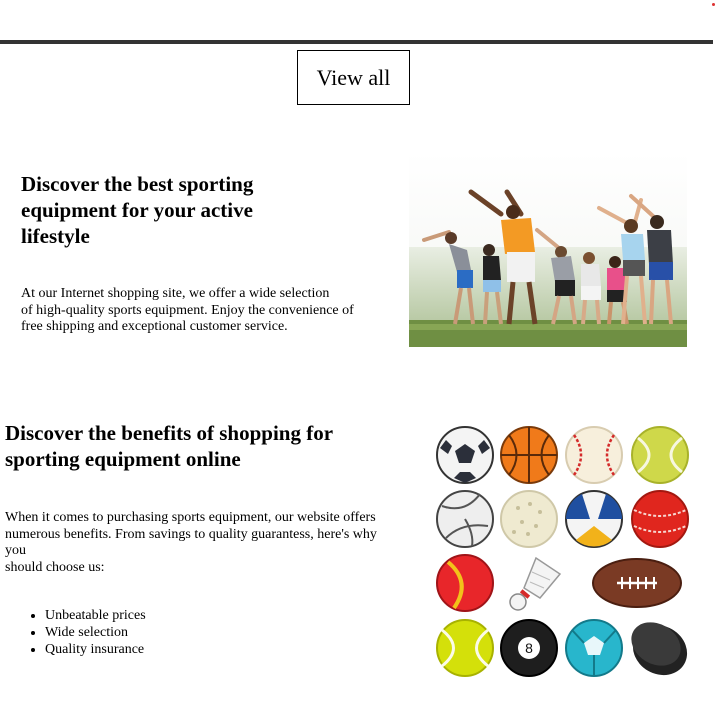  What do you see at coordinates (529, 455) in the screenshot?
I see `basketball-icon` at bounding box center [529, 455].